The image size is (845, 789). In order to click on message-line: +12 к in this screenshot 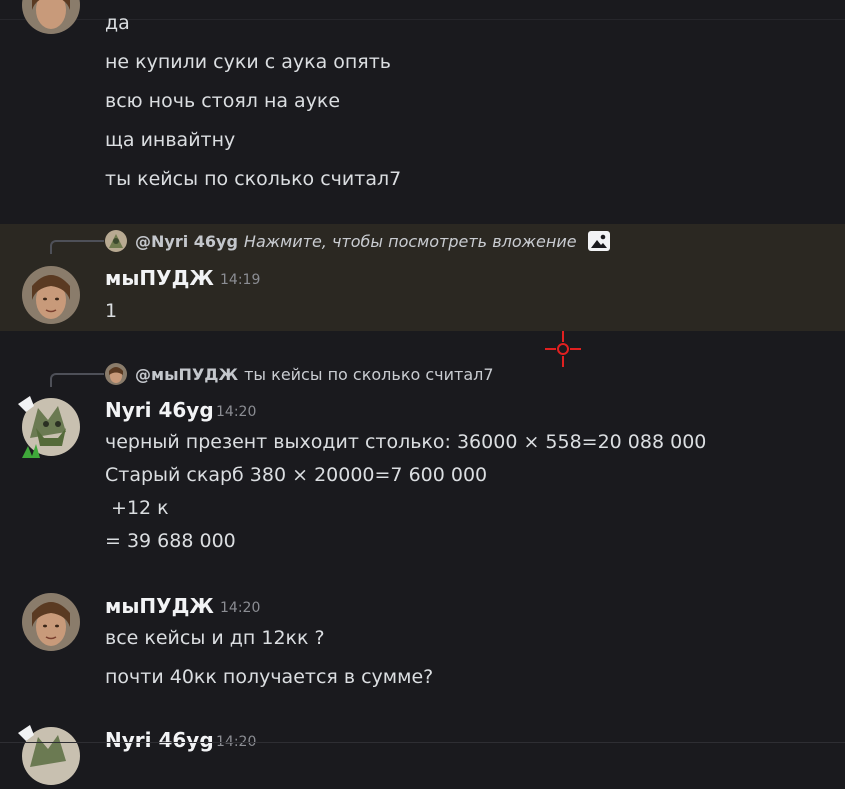, I will do `click(137, 508)`.